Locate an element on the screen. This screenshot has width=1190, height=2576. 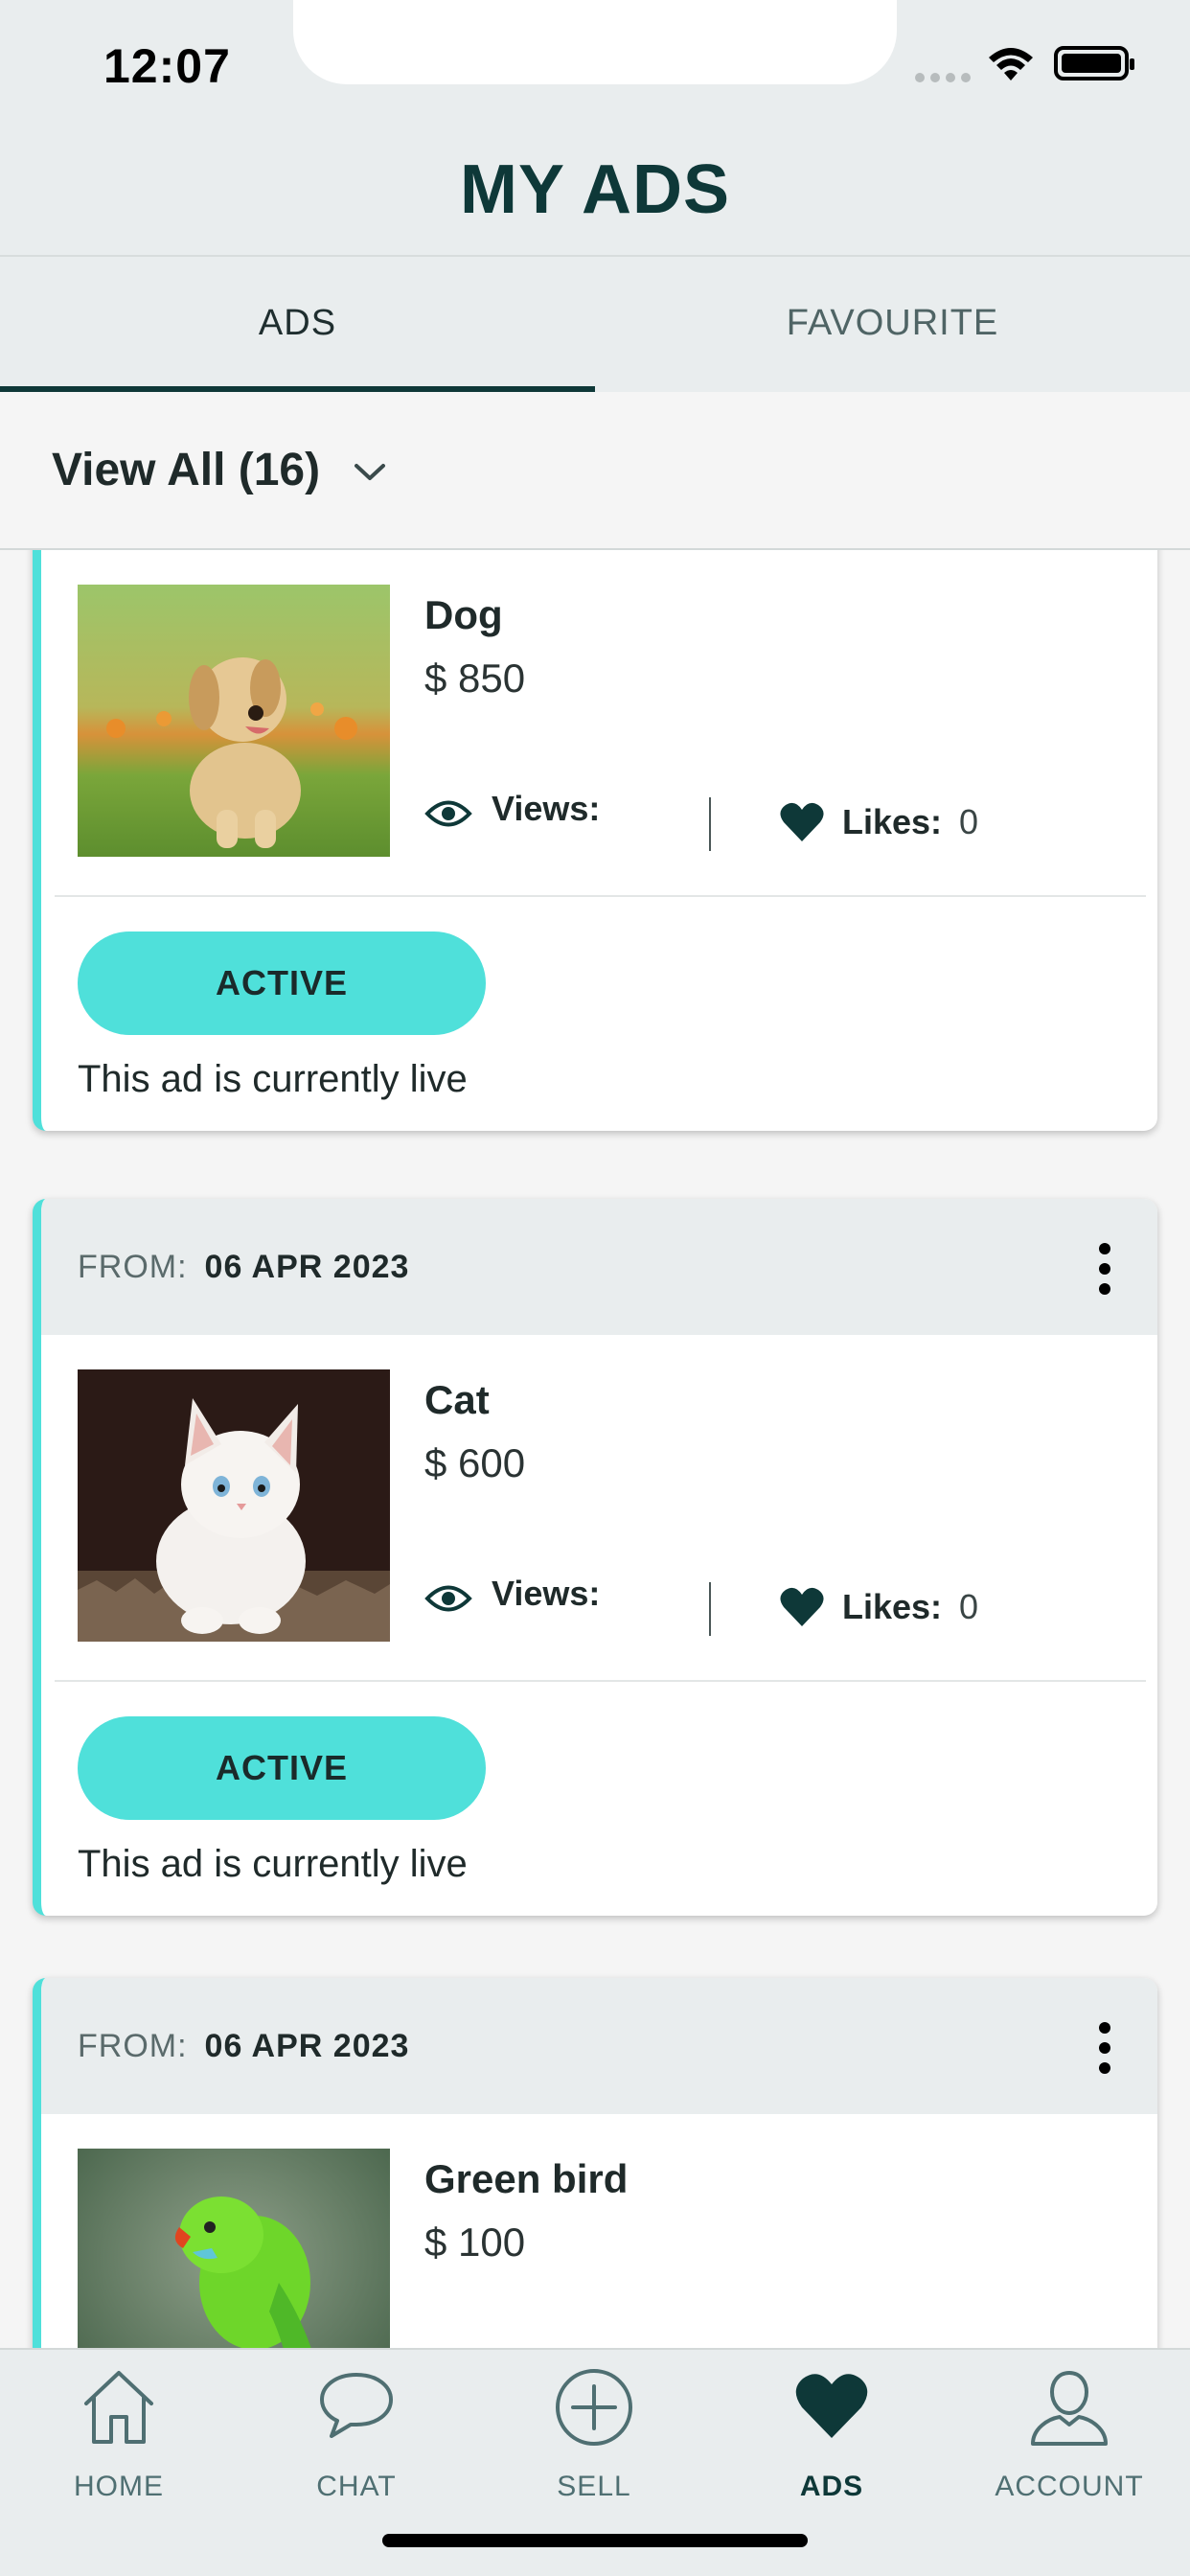
chat-icon is located at coordinates (357, 2405).